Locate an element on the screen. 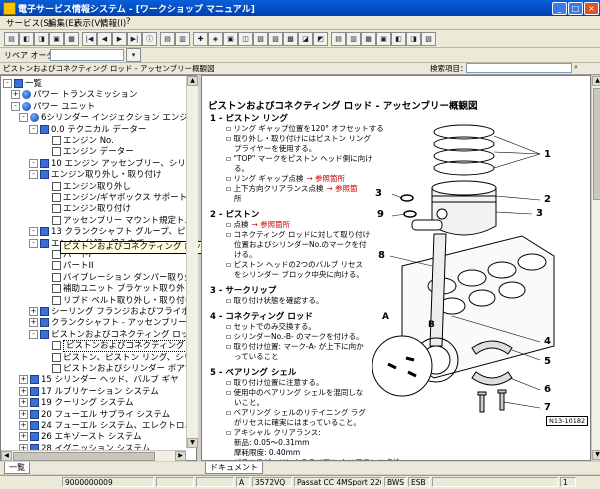 This screenshot has width=600, height=489. toolbar-button-25: ◧ is located at coordinates (398, 39).